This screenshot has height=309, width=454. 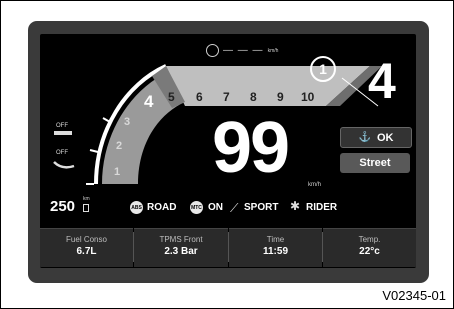 What do you see at coordinates (86, 239) in the screenshot?
I see `fuel-consumption-label: Fuel Conso` at bounding box center [86, 239].